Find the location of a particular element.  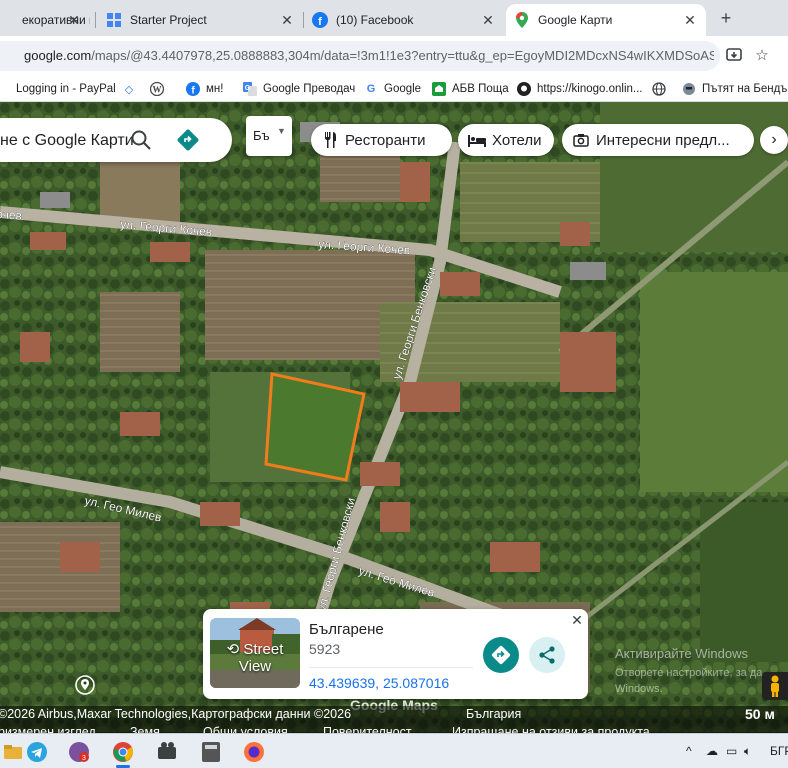

place-coordinates: 43.439639, 25.087016 is located at coordinates (379, 683).